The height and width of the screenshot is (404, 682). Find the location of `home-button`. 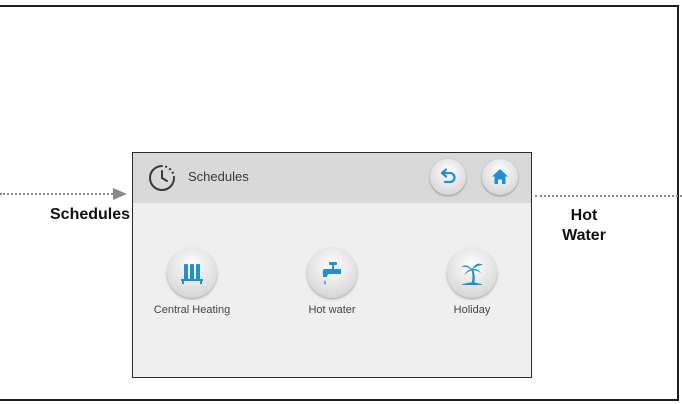

home-button is located at coordinates (500, 177).